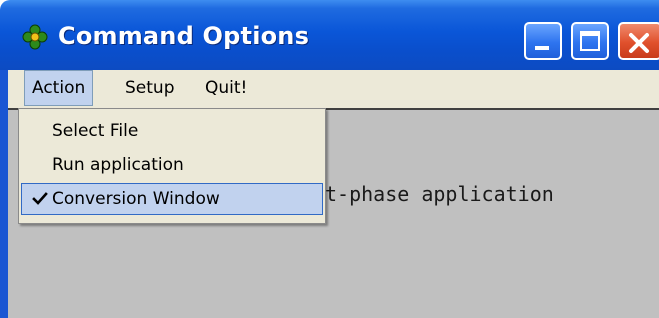 This screenshot has width=659, height=318. Describe the element at coordinates (439, 194) in the screenshot. I see `client-text: t-phase application` at that location.